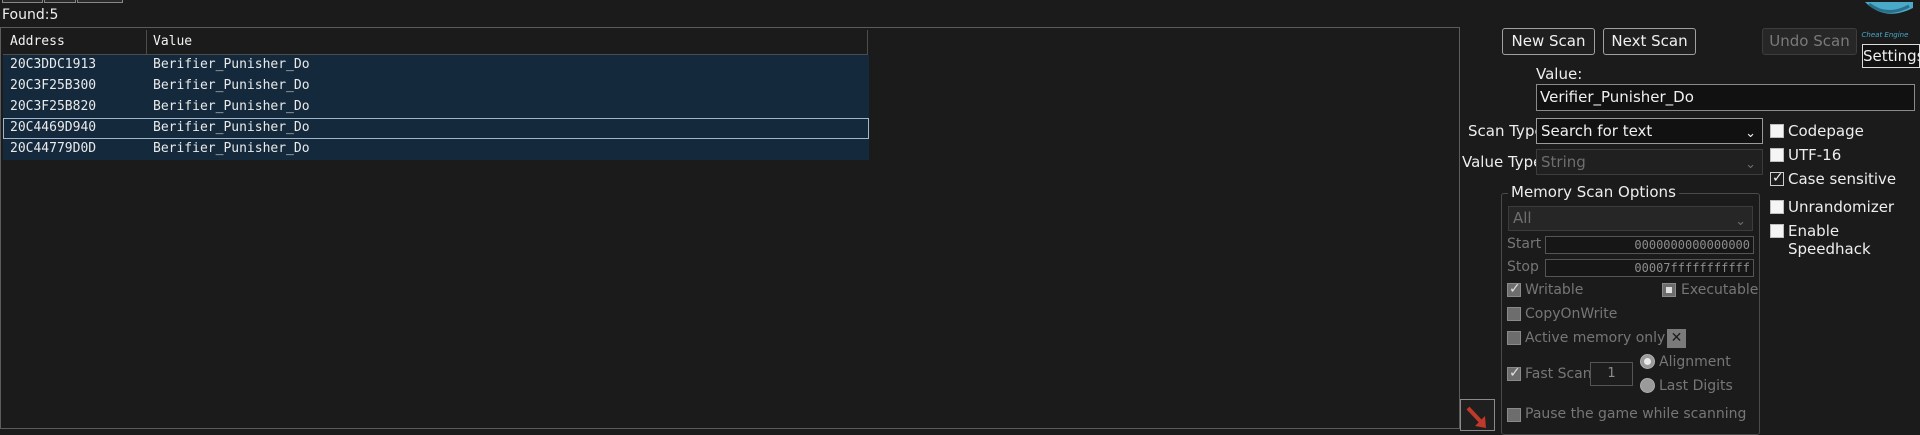  Describe the element at coordinates (1548, 41) in the screenshot. I see `new-scan-button: New Scan` at that location.